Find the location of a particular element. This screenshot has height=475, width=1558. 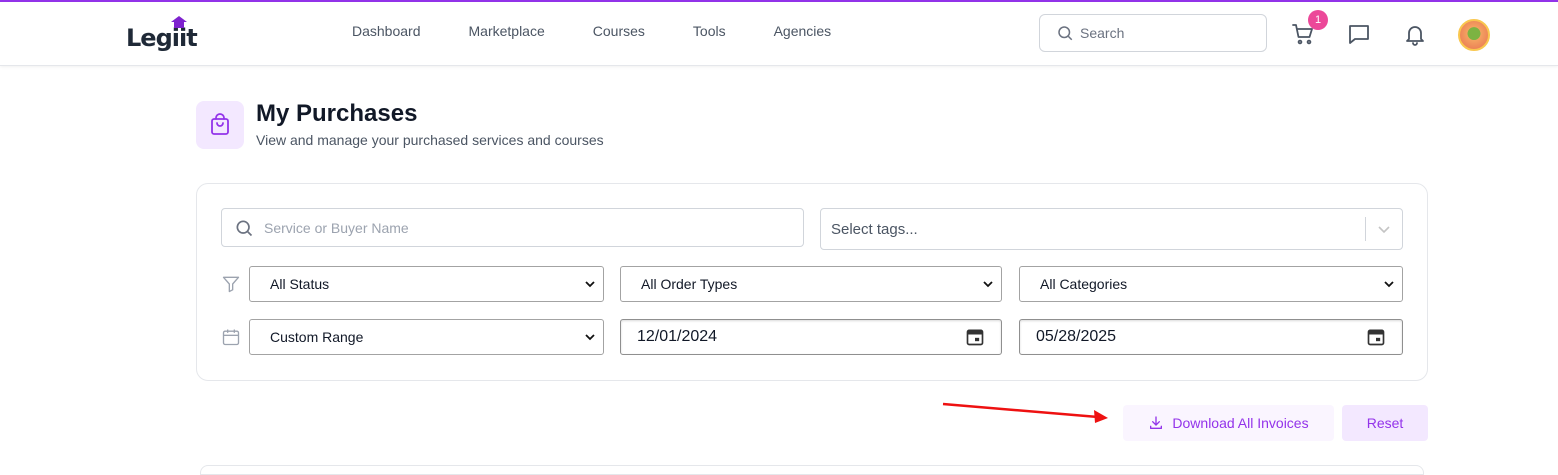

service-search-input is located at coordinates (514, 227).